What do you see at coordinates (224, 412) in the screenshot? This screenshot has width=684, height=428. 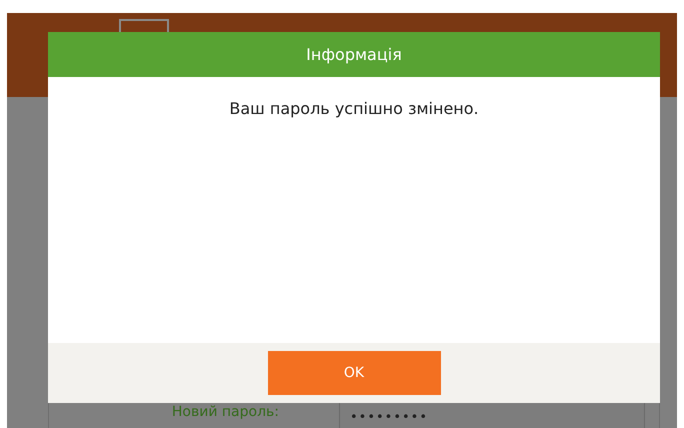 I see `field-label: Новий пароль:` at bounding box center [224, 412].